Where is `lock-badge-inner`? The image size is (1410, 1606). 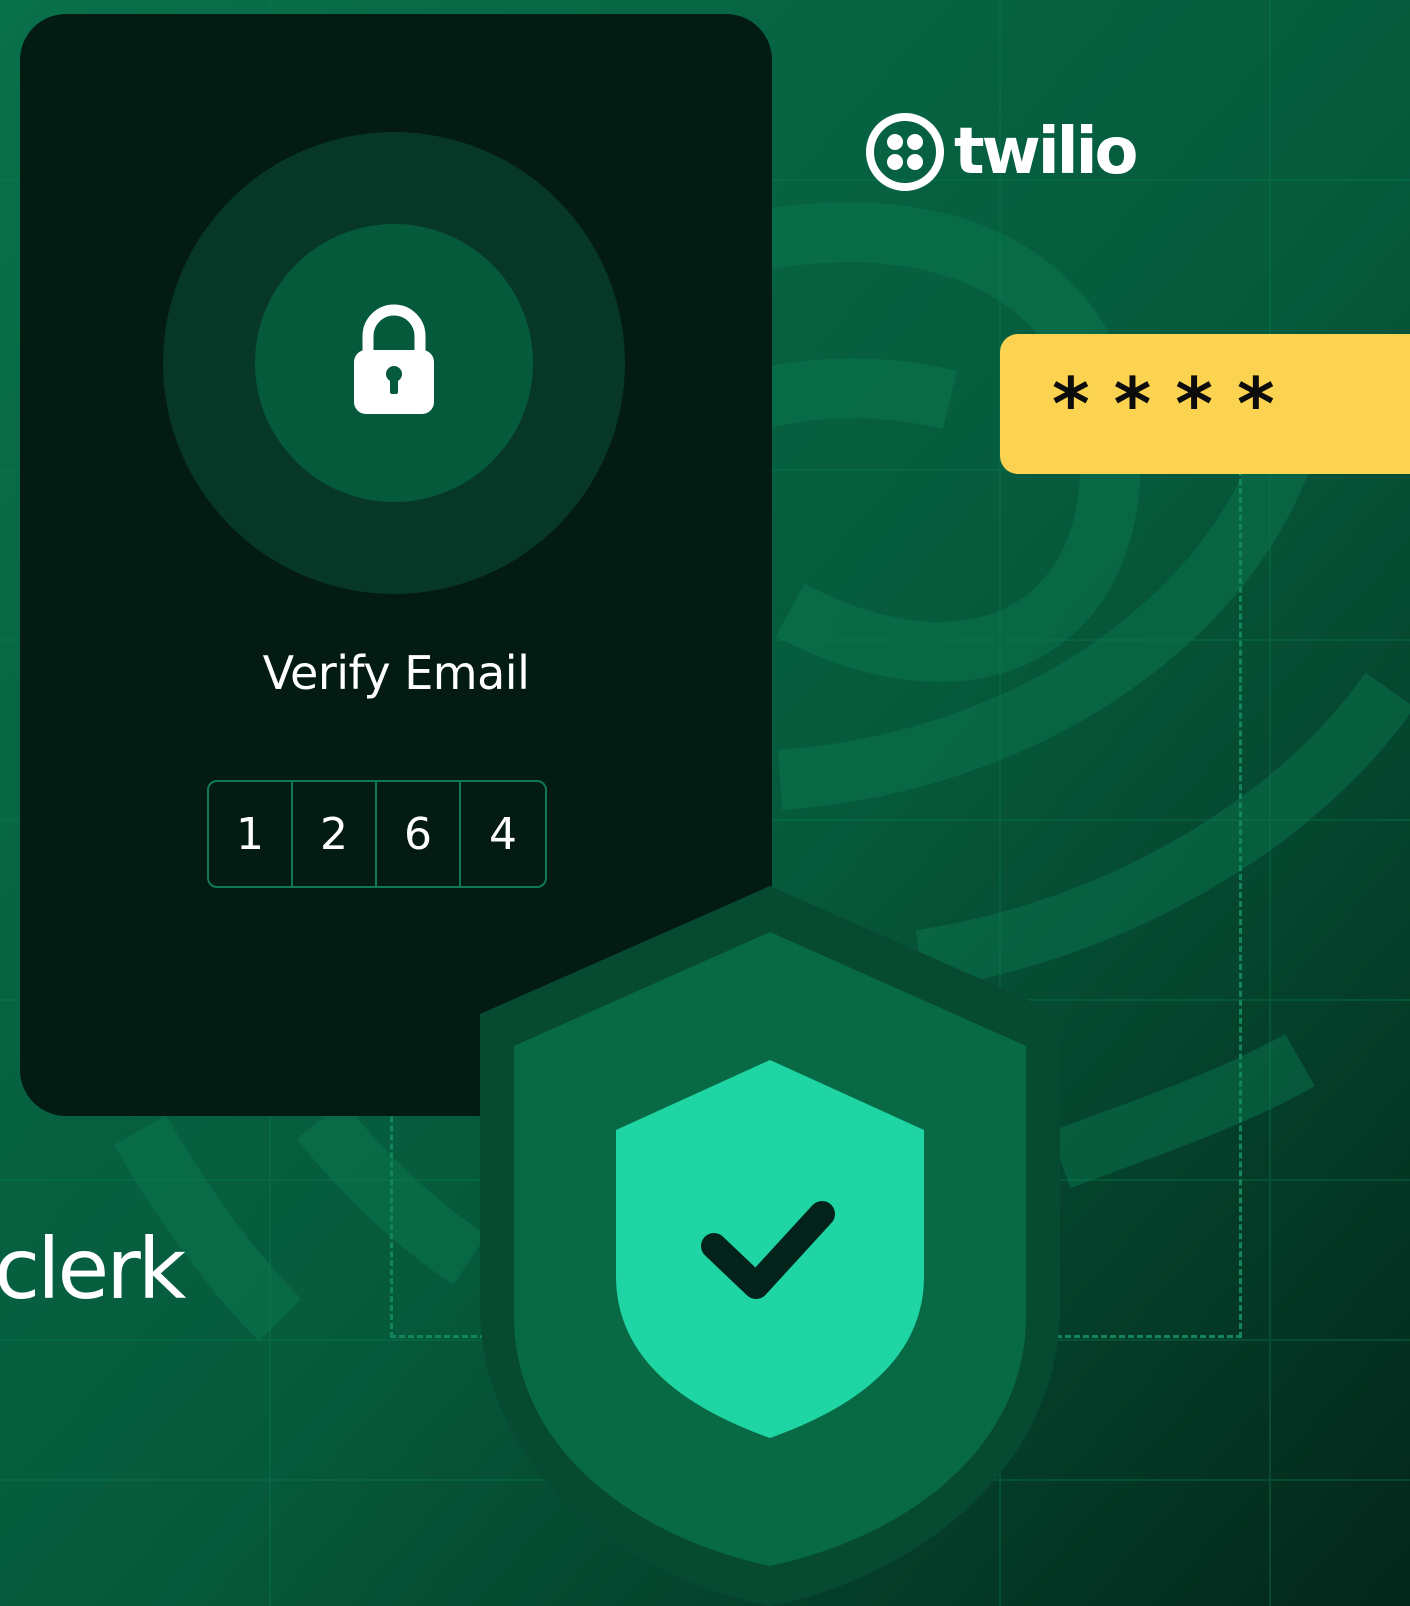
lock-badge-inner is located at coordinates (394, 363).